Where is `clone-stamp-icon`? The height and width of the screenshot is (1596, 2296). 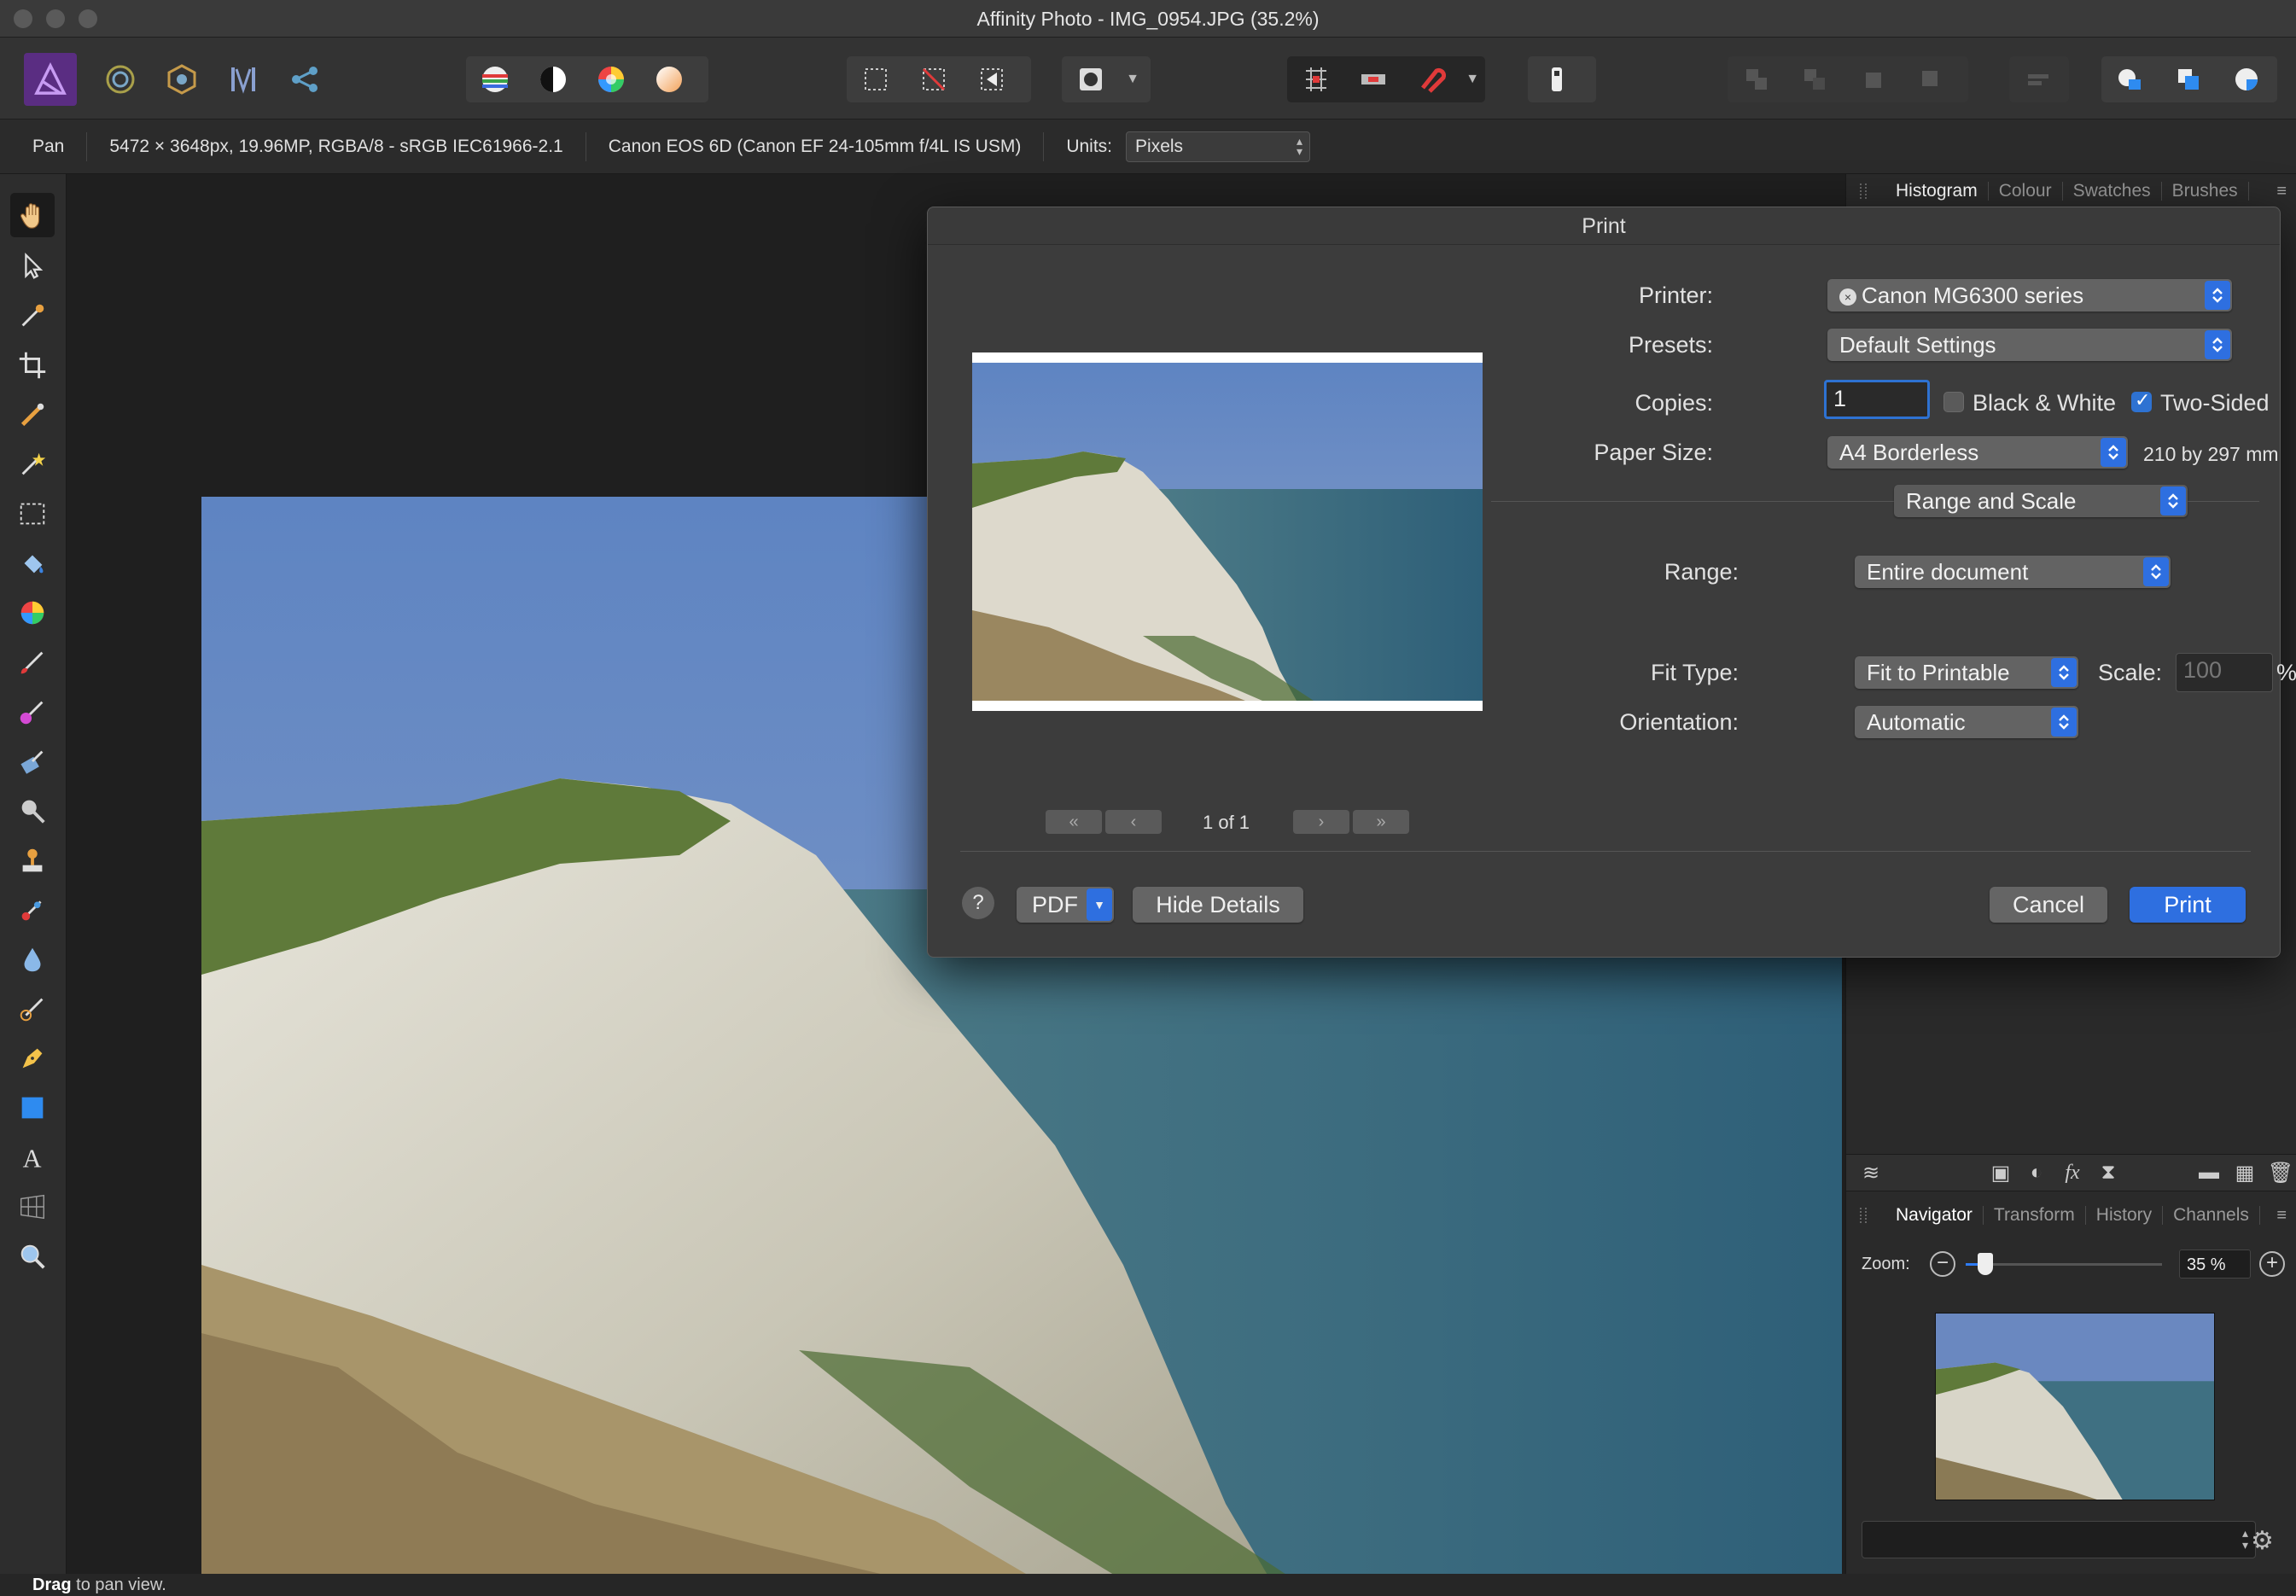
clone-stamp-icon is located at coordinates (33, 860).